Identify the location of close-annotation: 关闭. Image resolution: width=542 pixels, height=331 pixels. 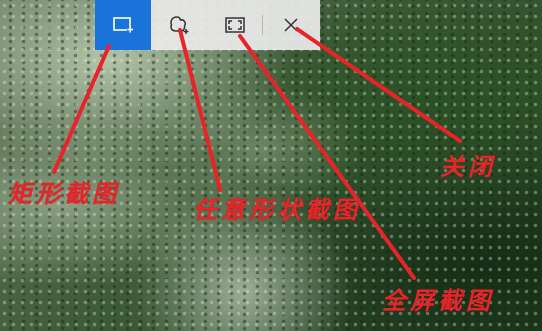
(468, 167).